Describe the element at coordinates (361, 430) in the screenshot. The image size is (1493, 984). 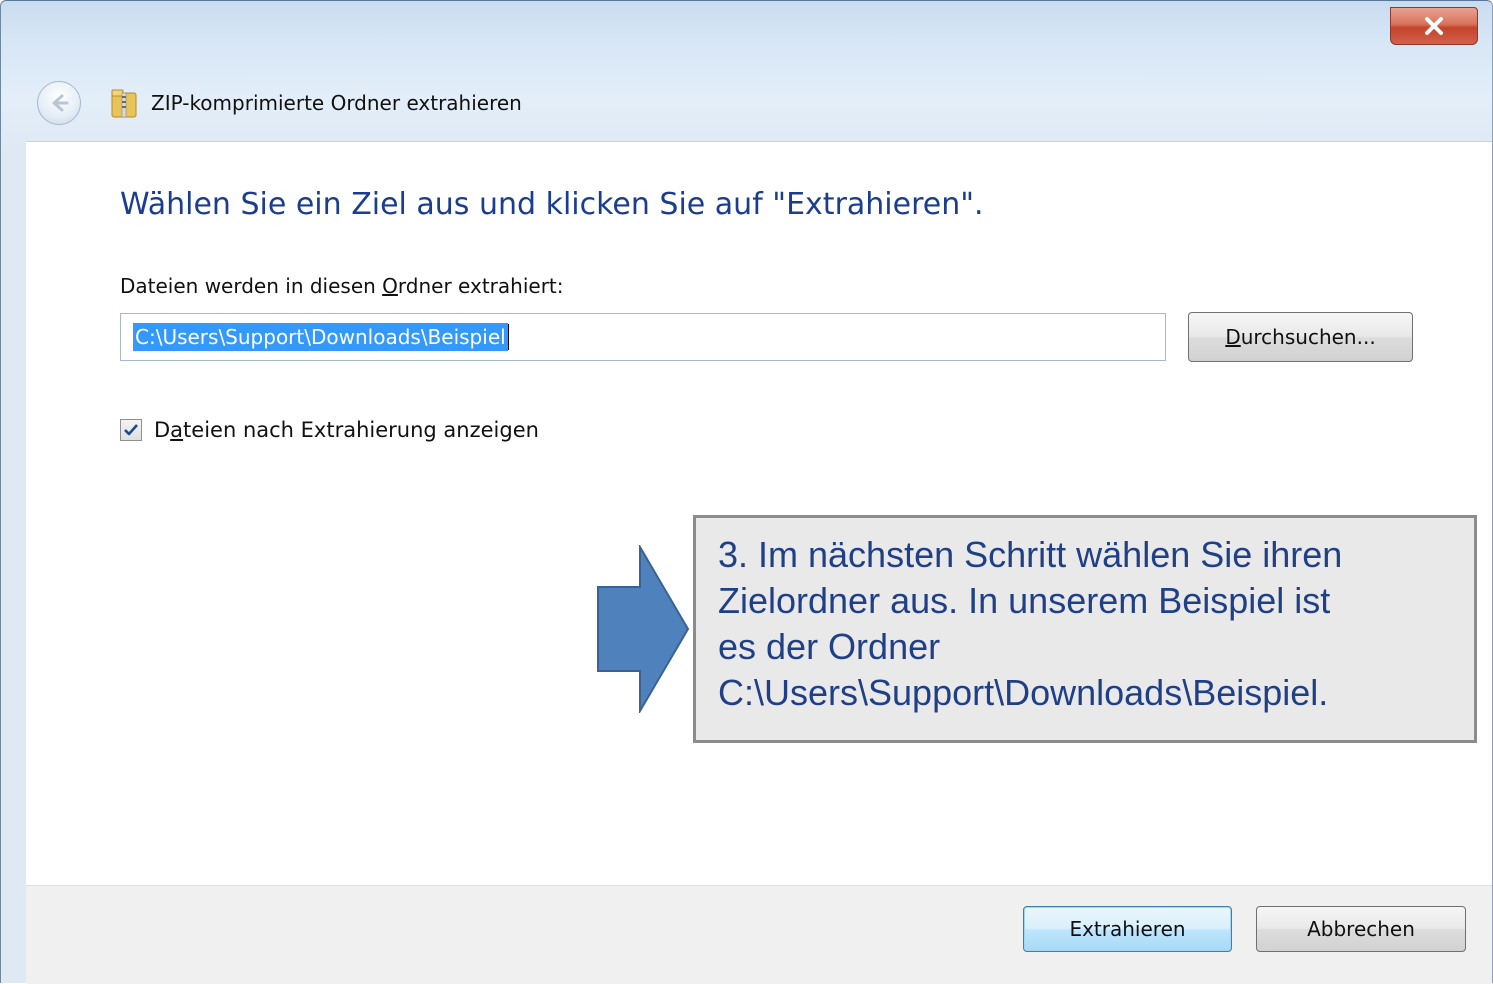
I see `label-part: teien nach Extrahierung anzeigen` at that location.